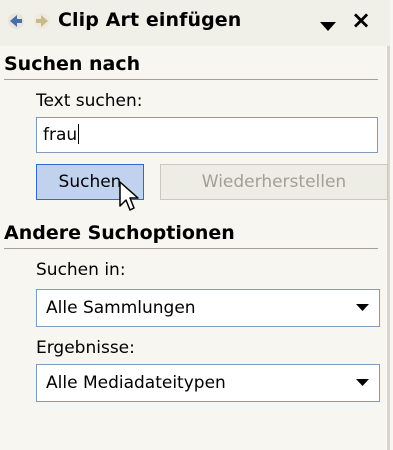 The width and height of the screenshot is (393, 450). What do you see at coordinates (89, 101) in the screenshot?
I see `text-search-label: Text suchen:` at bounding box center [89, 101].